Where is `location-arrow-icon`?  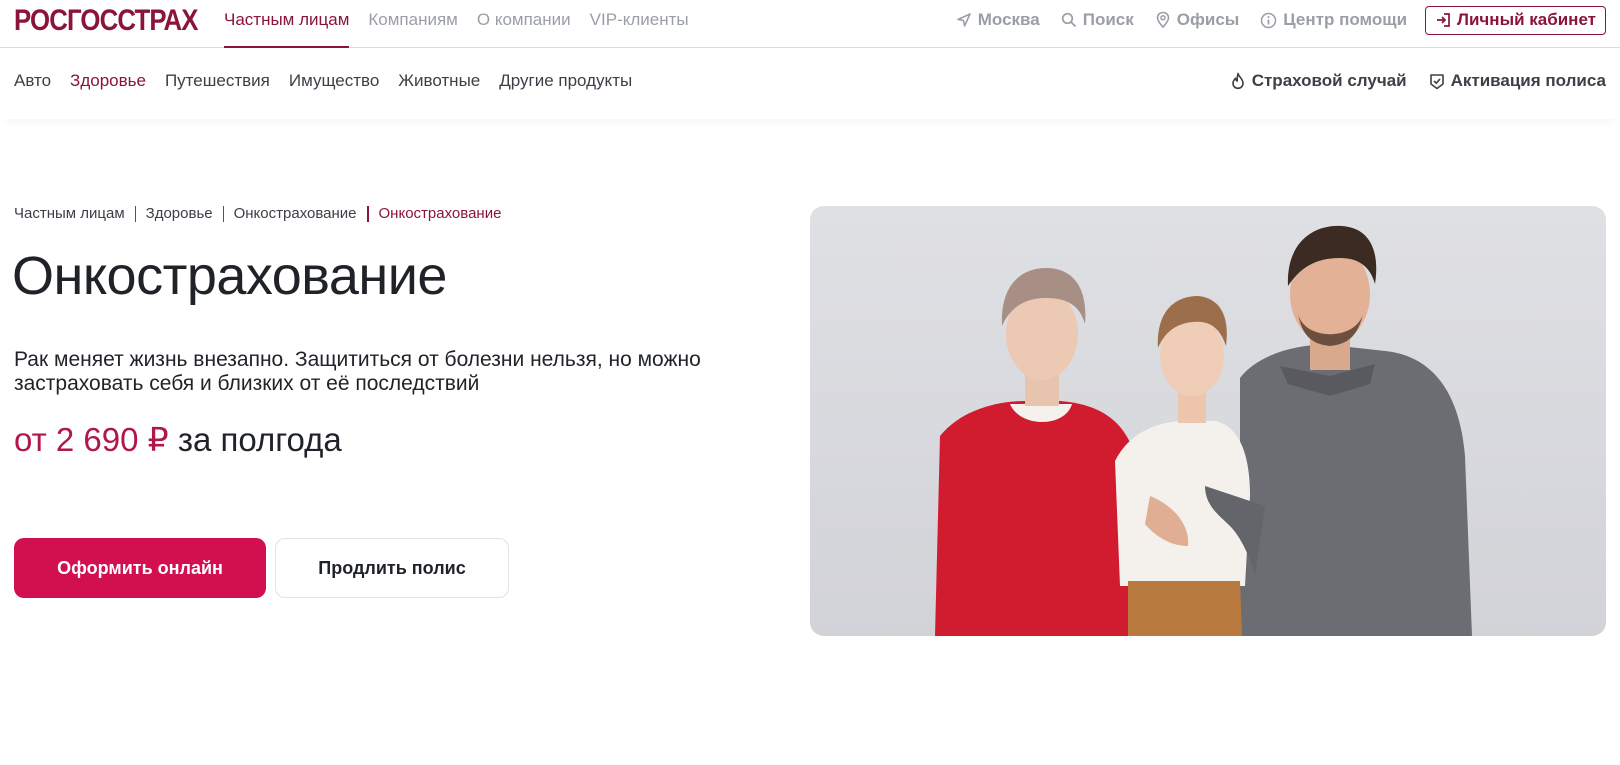 location-arrow-icon is located at coordinates (963, 20).